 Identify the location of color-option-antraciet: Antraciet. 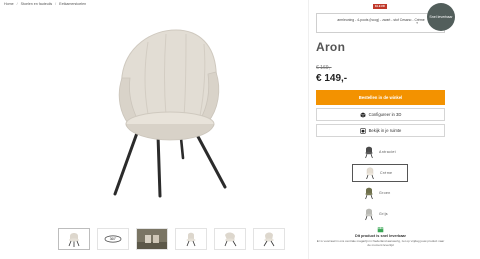
(380, 152).